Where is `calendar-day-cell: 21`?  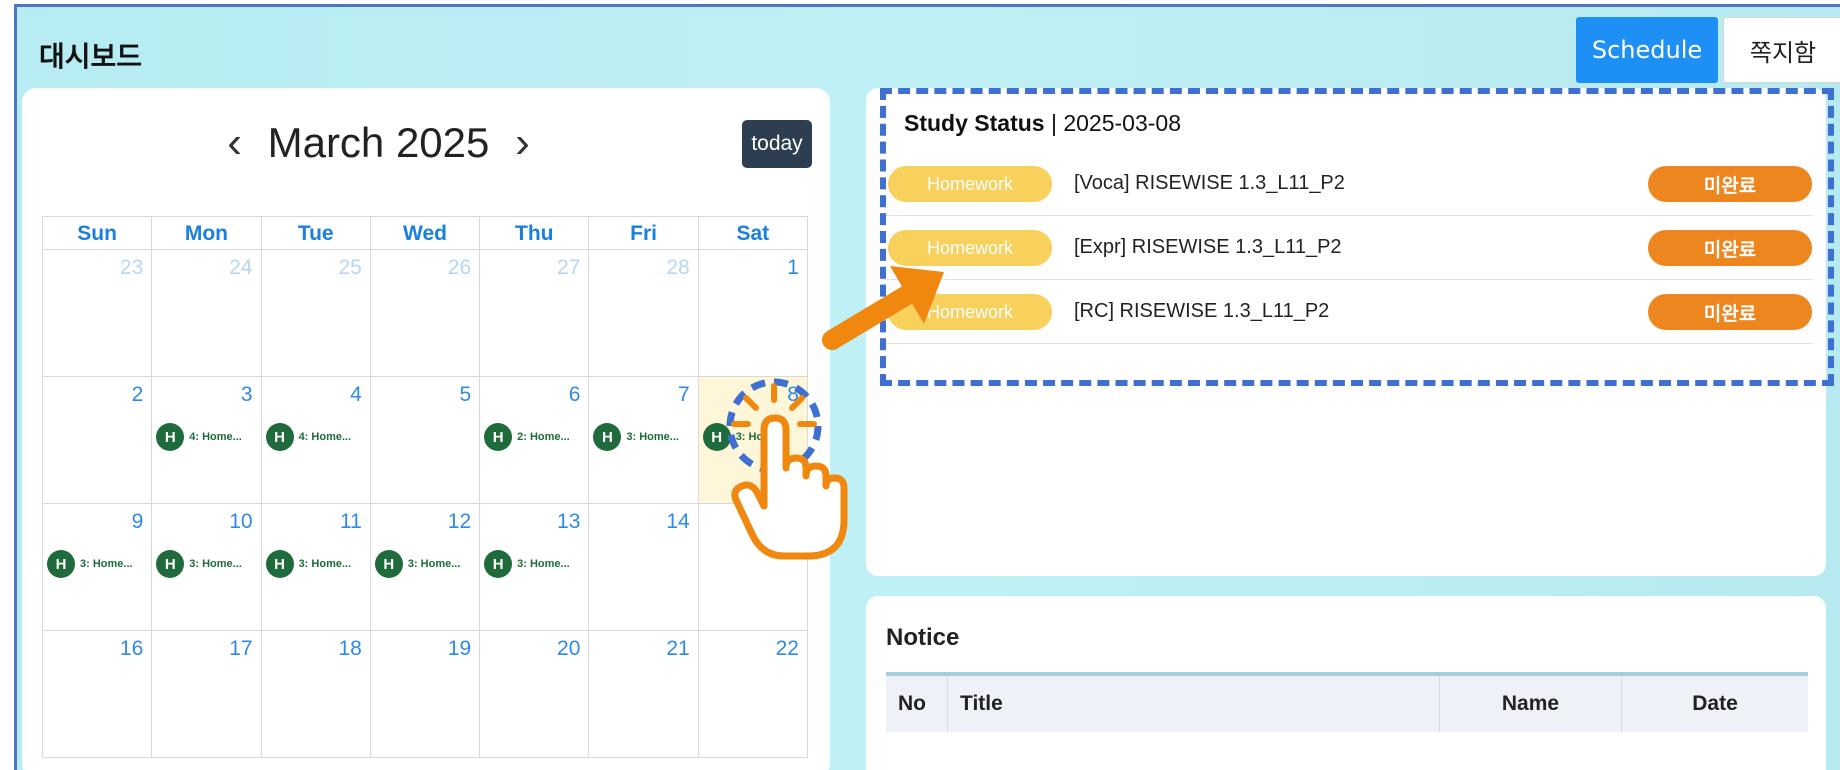 calendar-day-cell: 21 is located at coordinates (644, 694).